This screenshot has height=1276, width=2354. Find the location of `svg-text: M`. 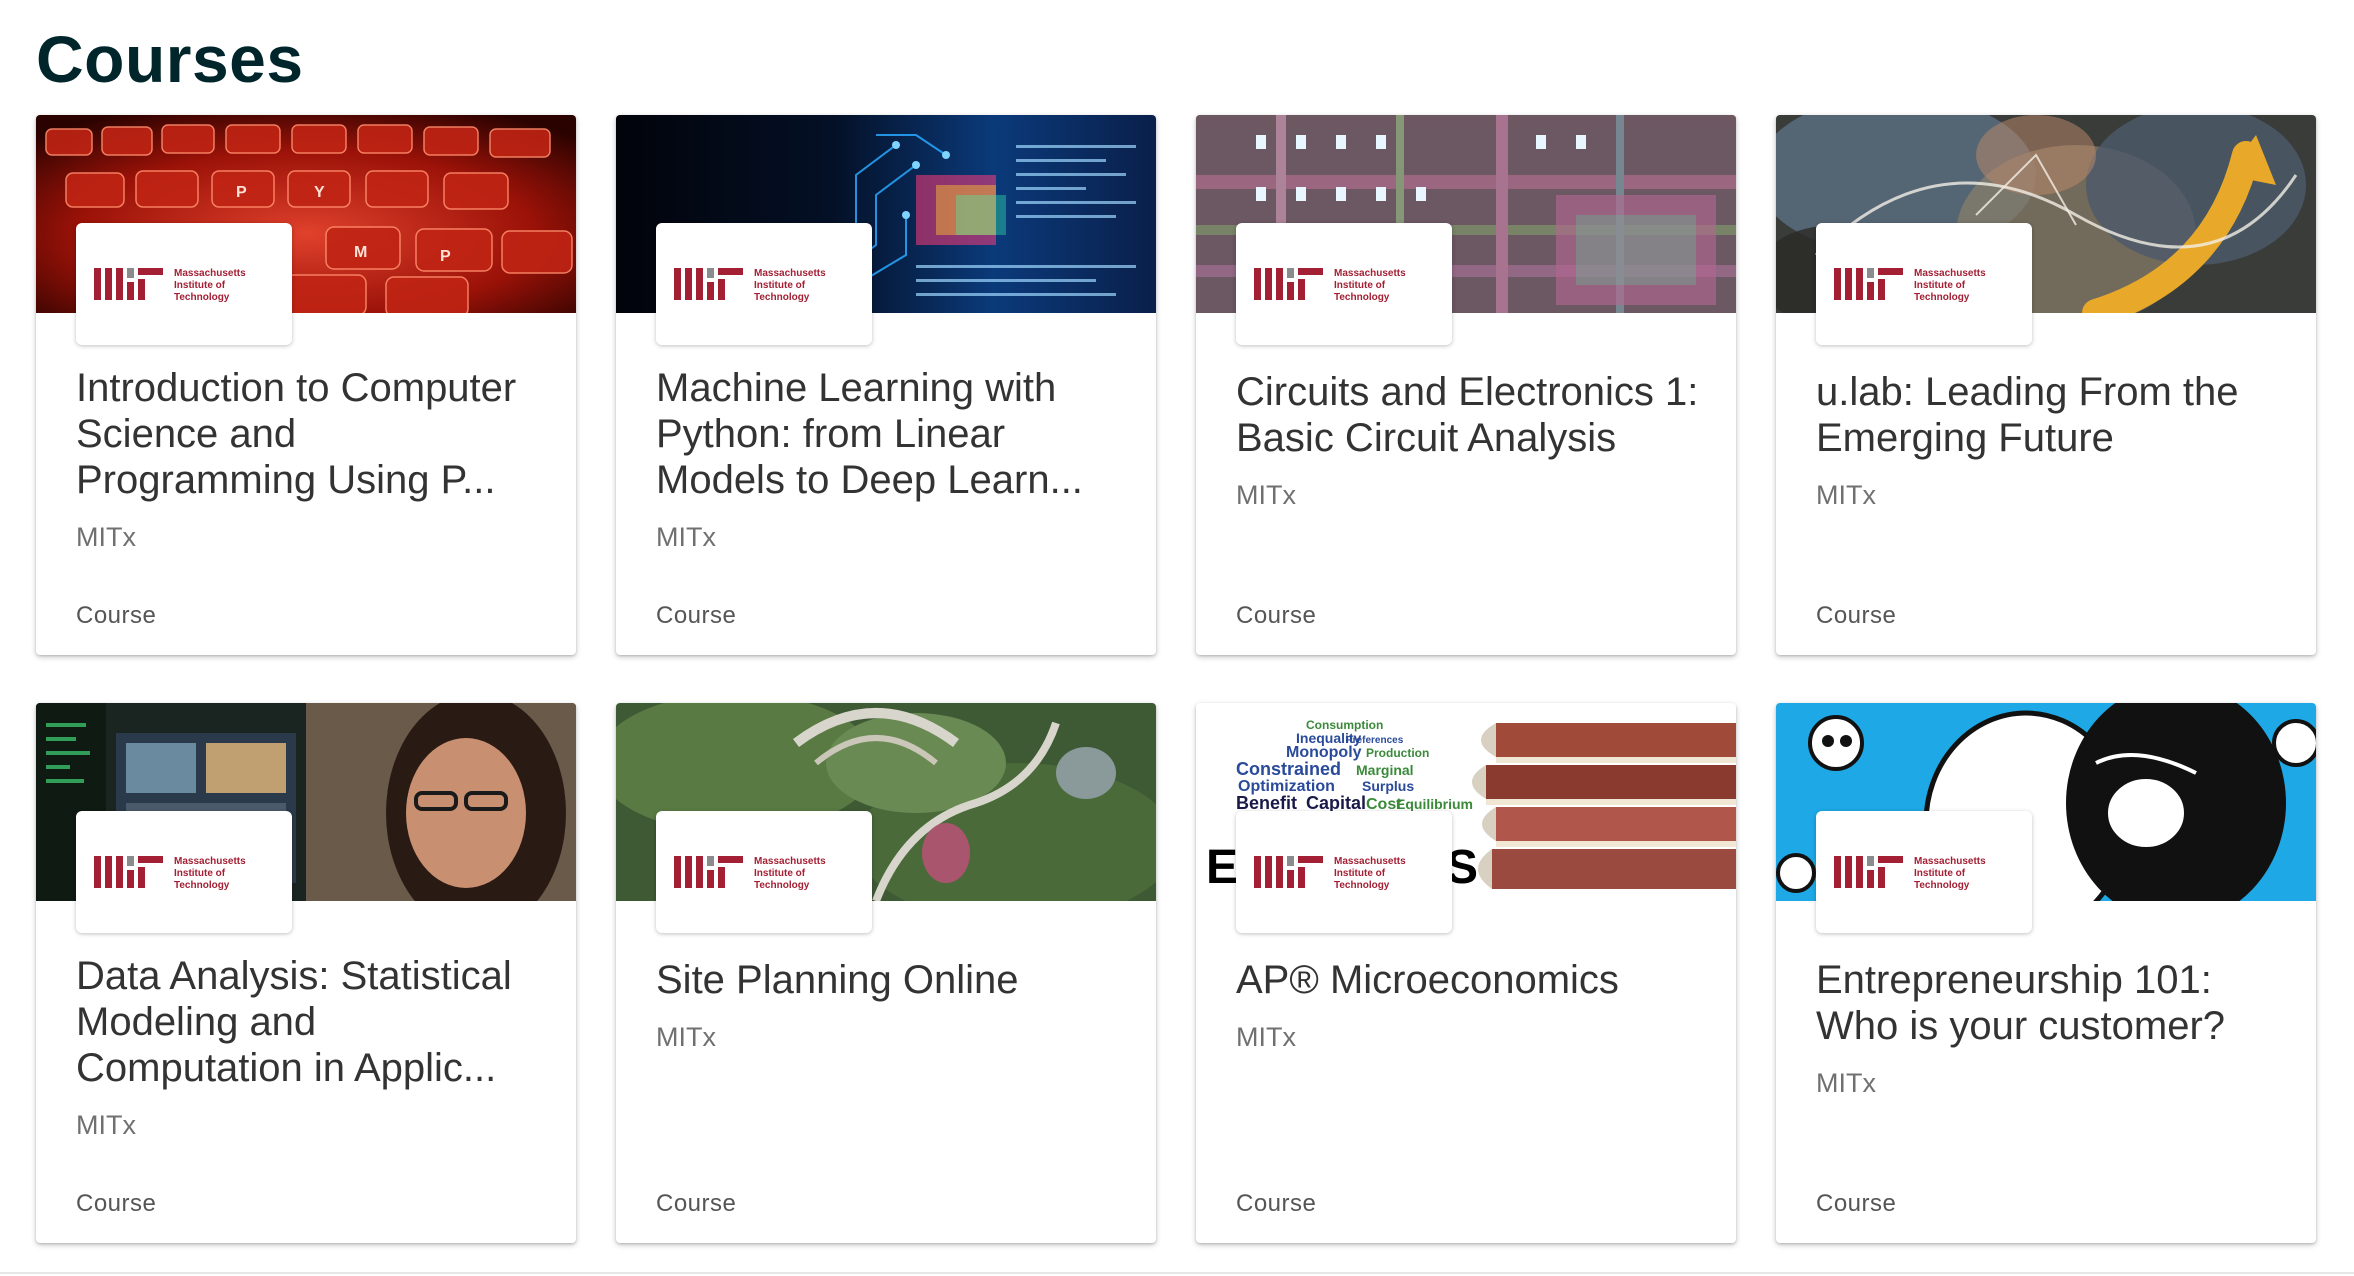

svg-text: M is located at coordinates (360, 252).